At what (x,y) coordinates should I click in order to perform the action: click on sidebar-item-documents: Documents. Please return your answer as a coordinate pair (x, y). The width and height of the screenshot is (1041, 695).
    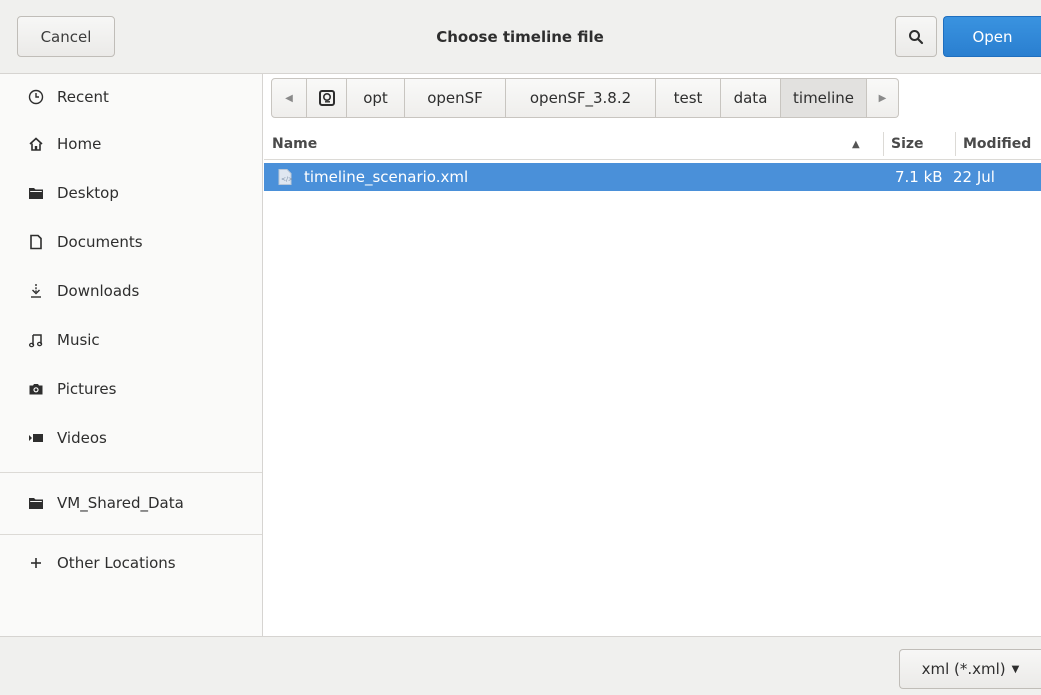
    Looking at the image, I should click on (131, 242).